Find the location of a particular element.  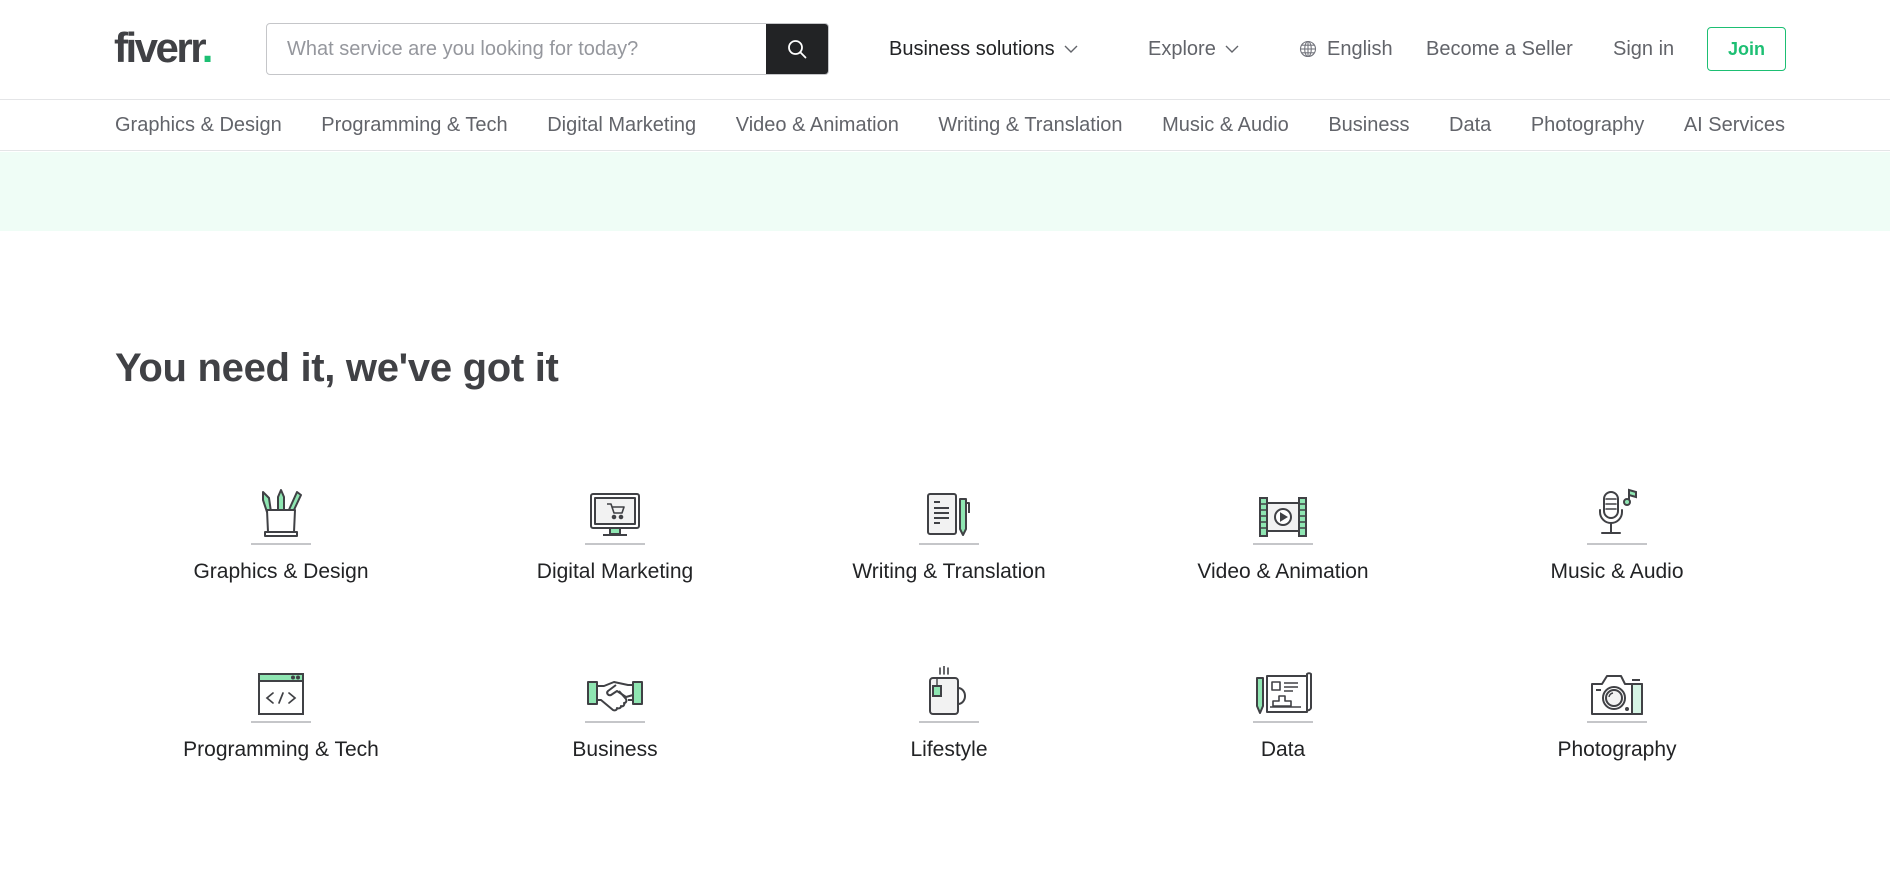

promo-band is located at coordinates (945, 191).